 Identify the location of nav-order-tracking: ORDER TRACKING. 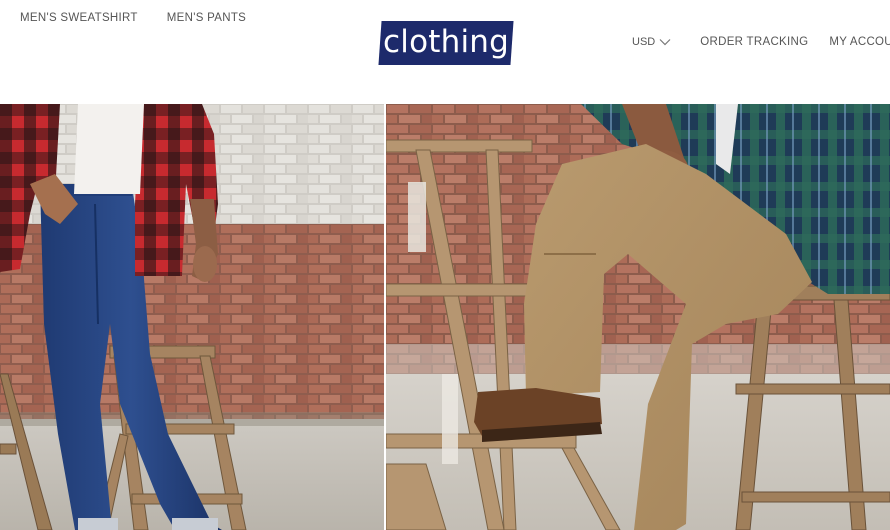
(754, 42).